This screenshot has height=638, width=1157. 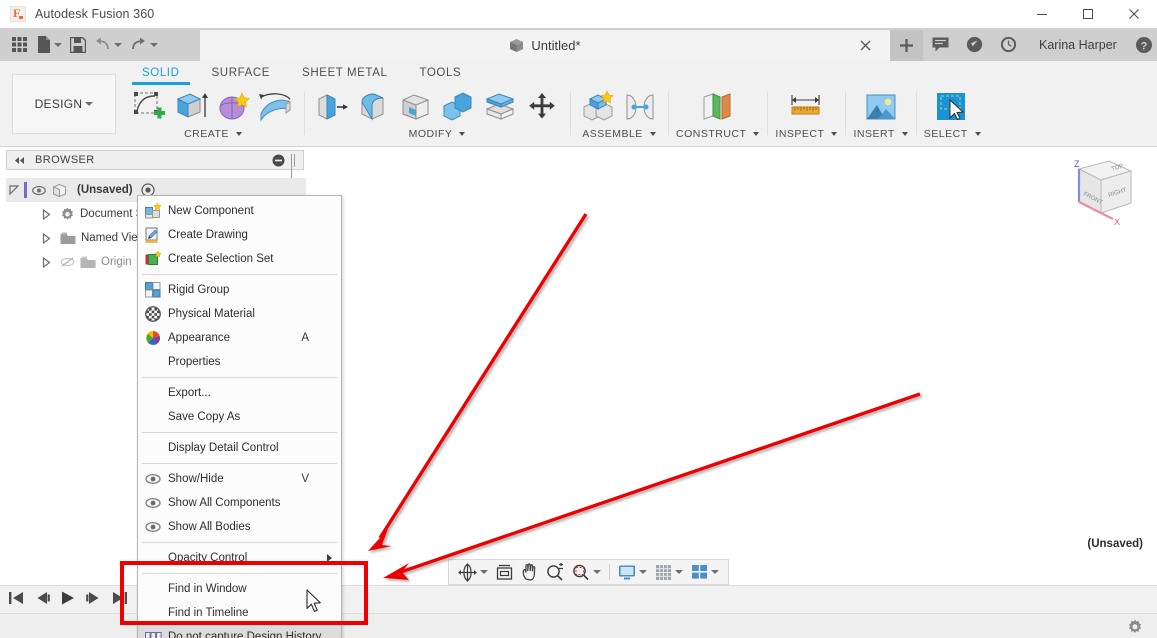 I want to click on folder-icon, so click(x=88, y=262).